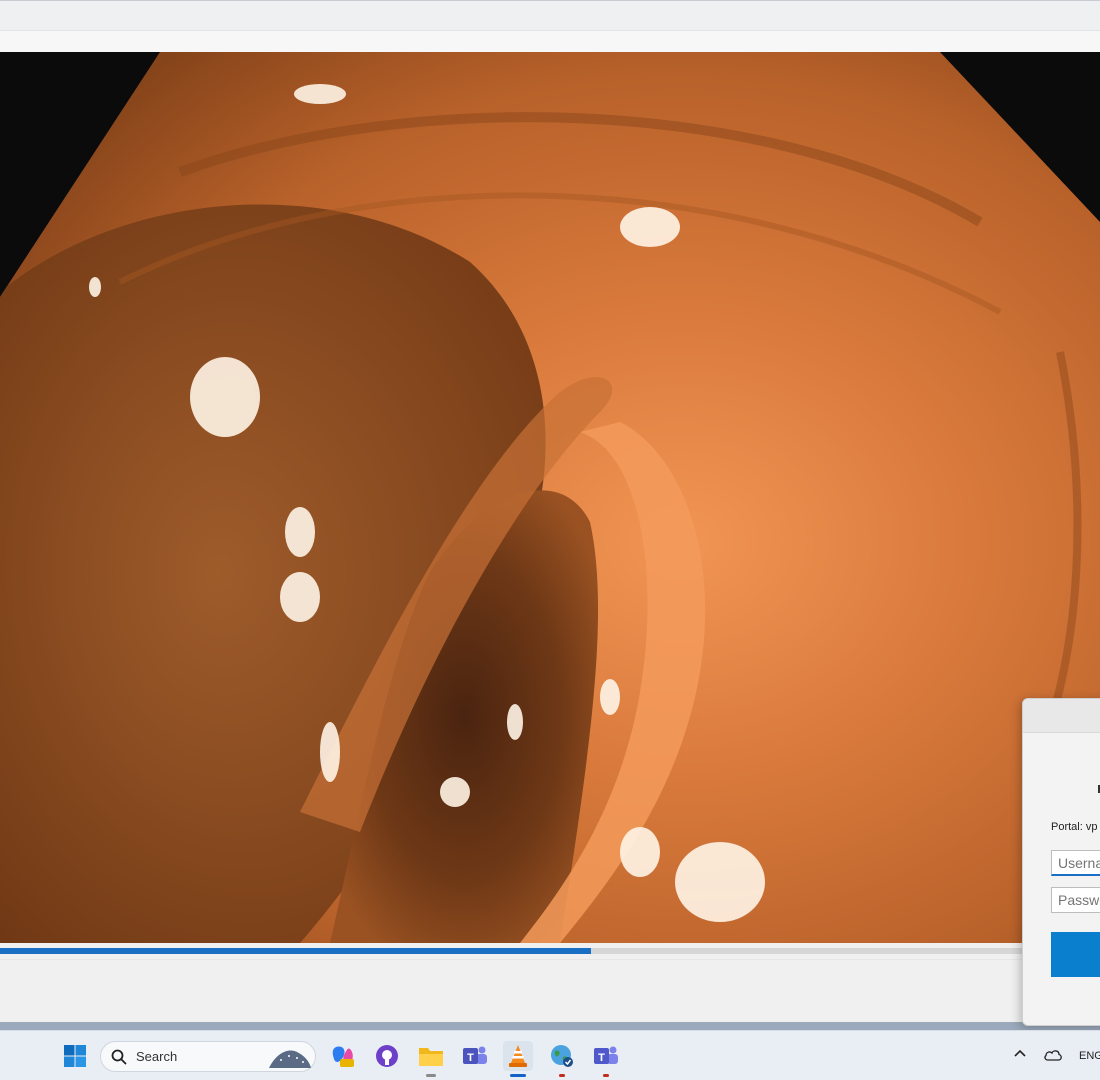 Image resolution: width=1100 pixels, height=1080 pixels. I want to click on playback-controls-area, so click(550, 991).